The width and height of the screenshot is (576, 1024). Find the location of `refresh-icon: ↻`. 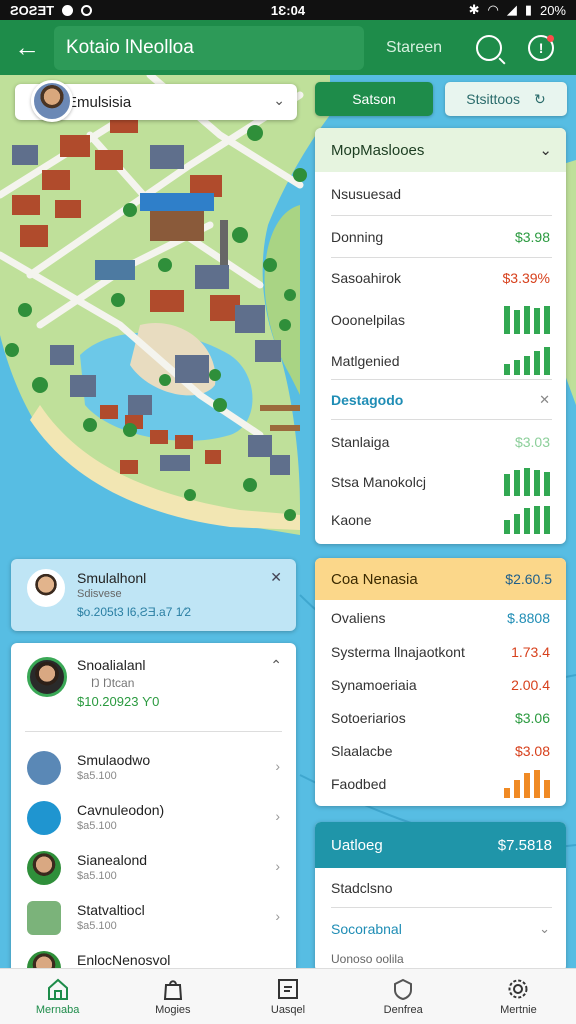

refresh-icon: ↻ is located at coordinates (539, 98).